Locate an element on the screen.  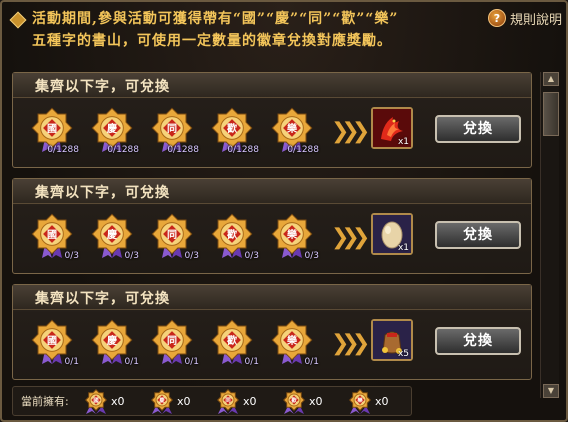
character-badge-icon: 歡 0/3 is located at coordinates (235, 237).